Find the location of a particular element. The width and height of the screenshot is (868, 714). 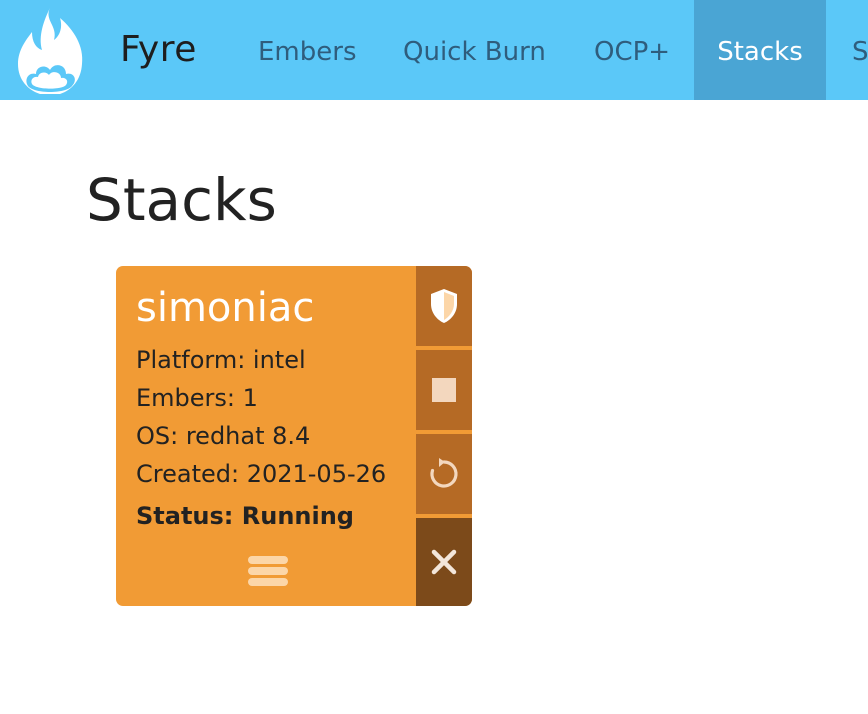

hamburger-menu-icon is located at coordinates (268, 571).